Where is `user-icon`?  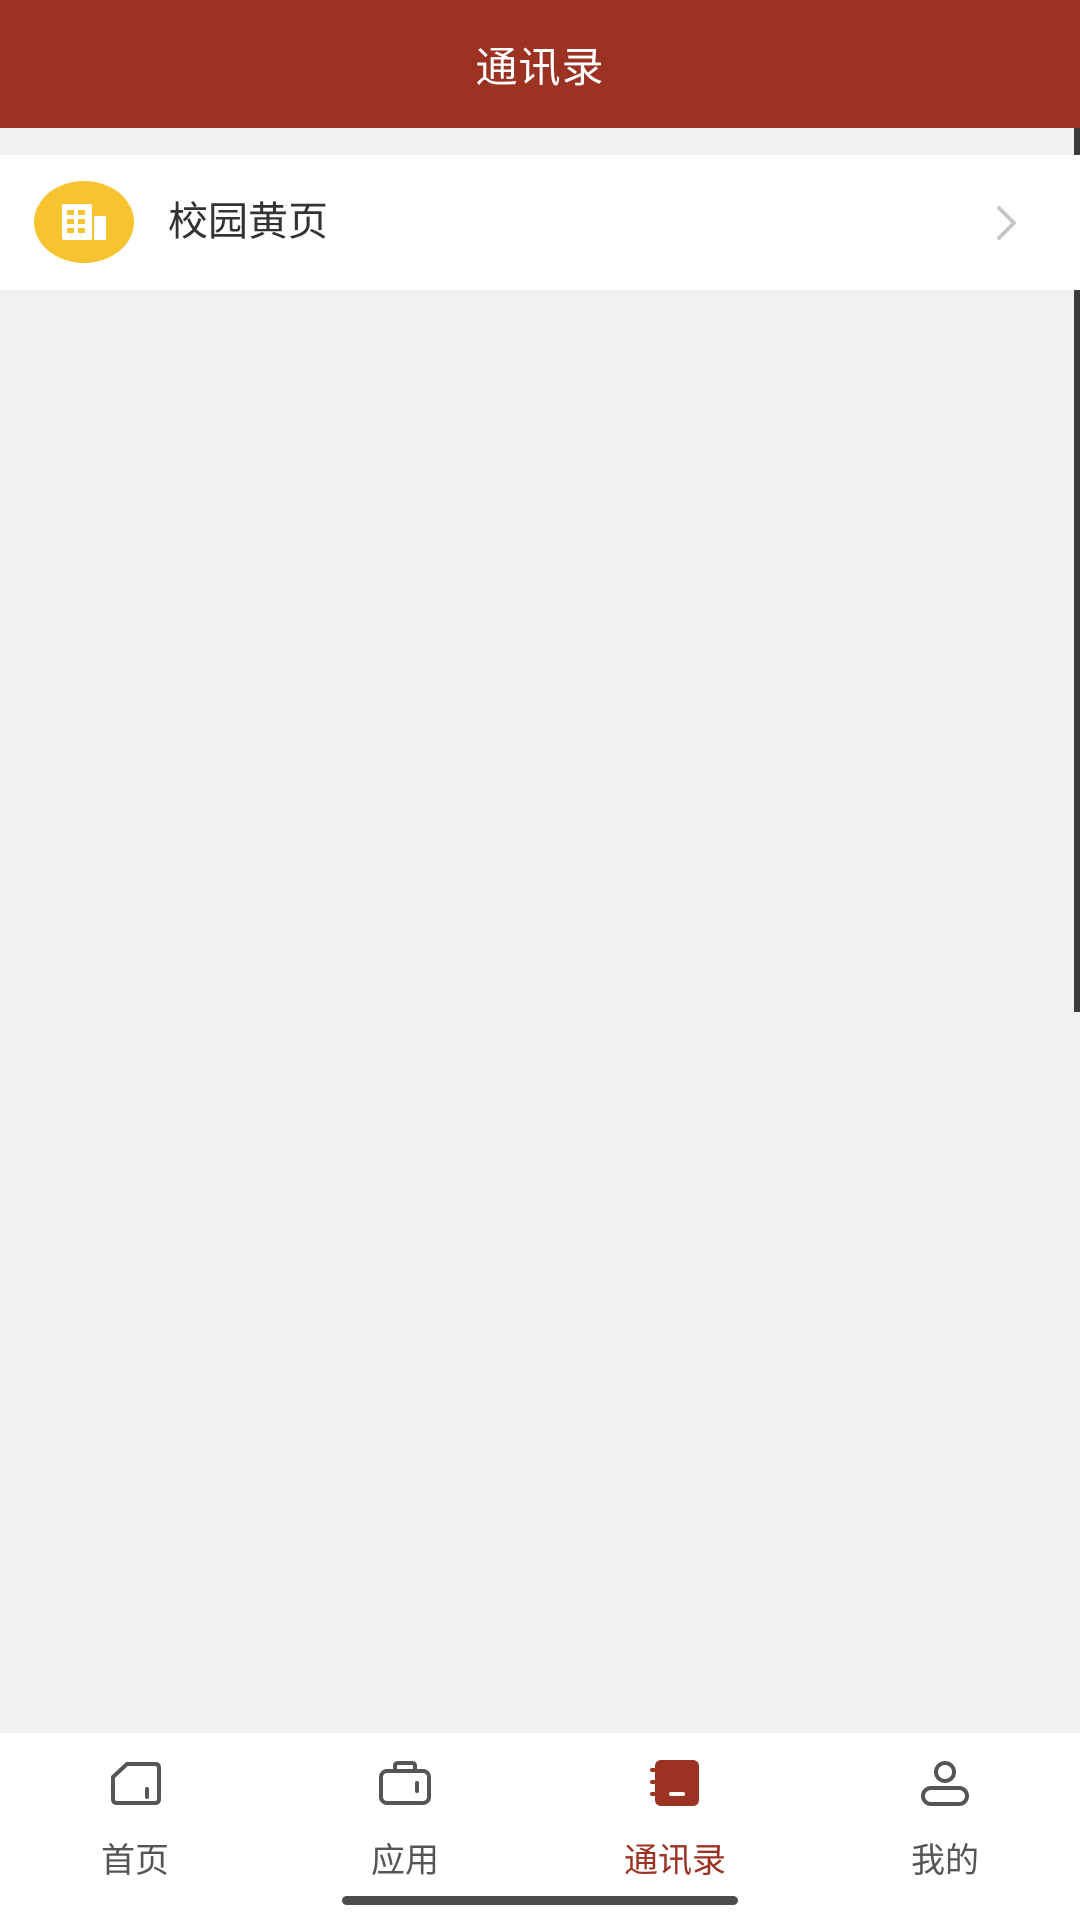 user-icon is located at coordinates (945, 1783).